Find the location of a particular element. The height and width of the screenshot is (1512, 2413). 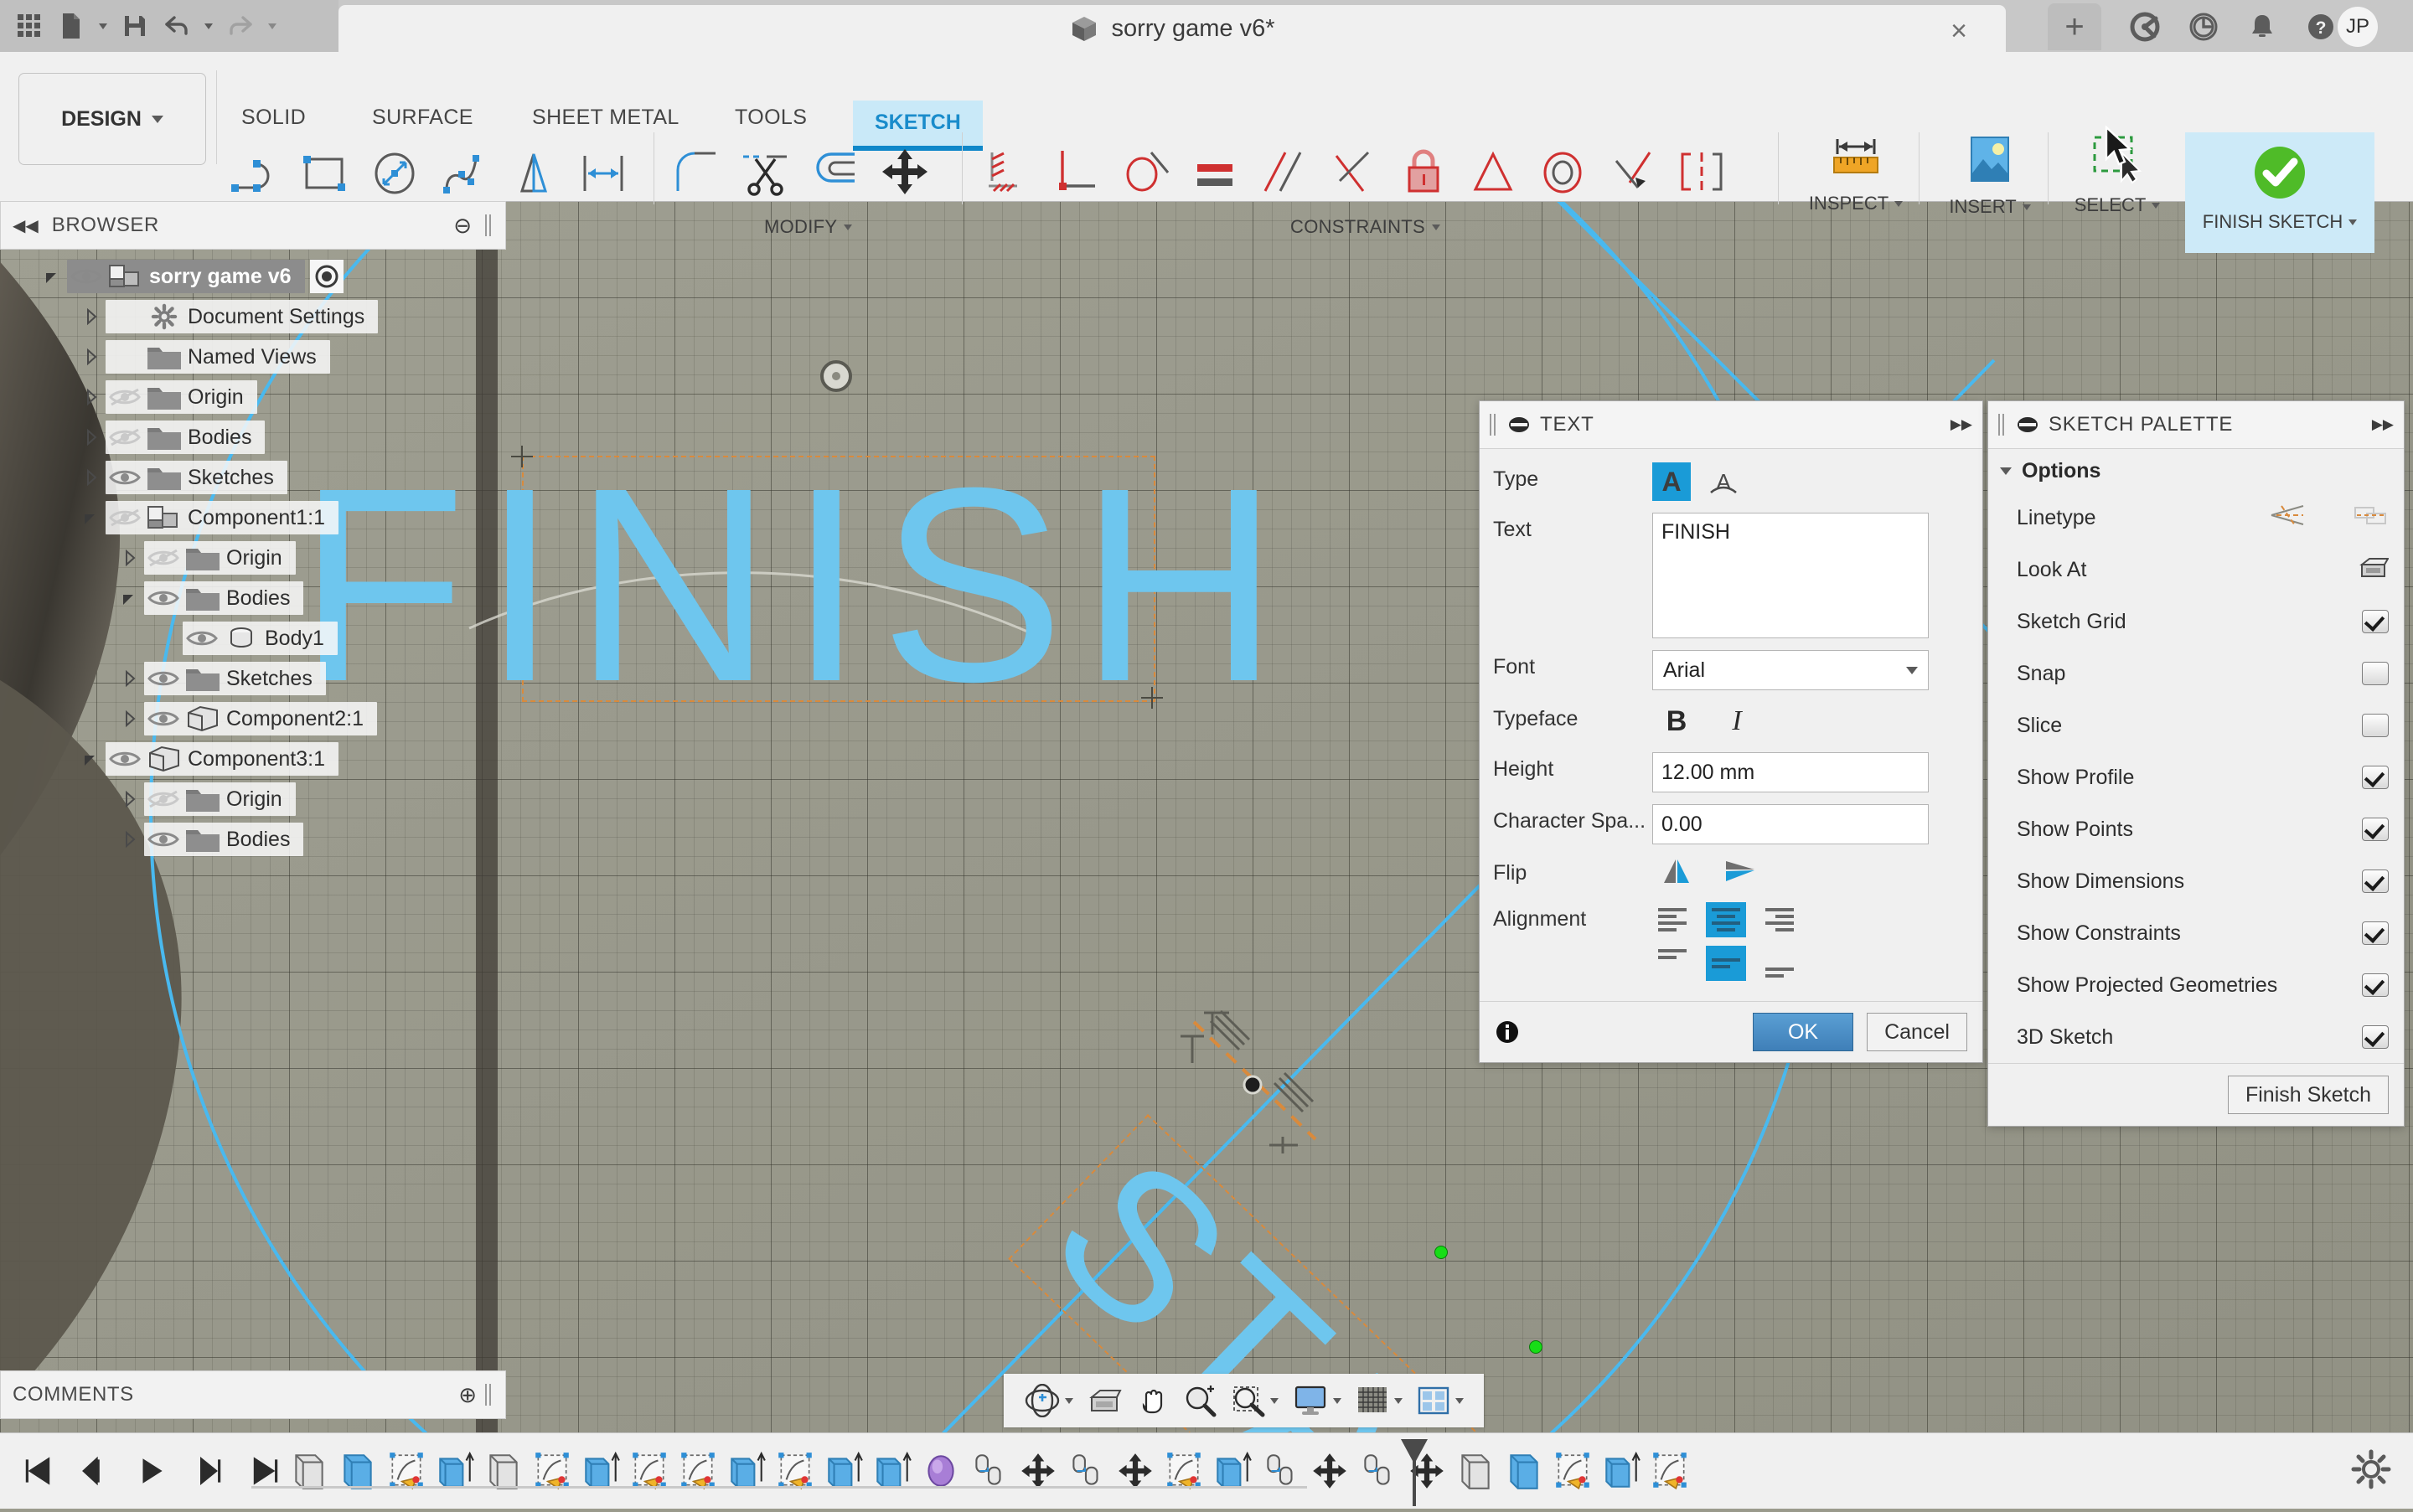

italic-button: I is located at coordinates (1737, 721).